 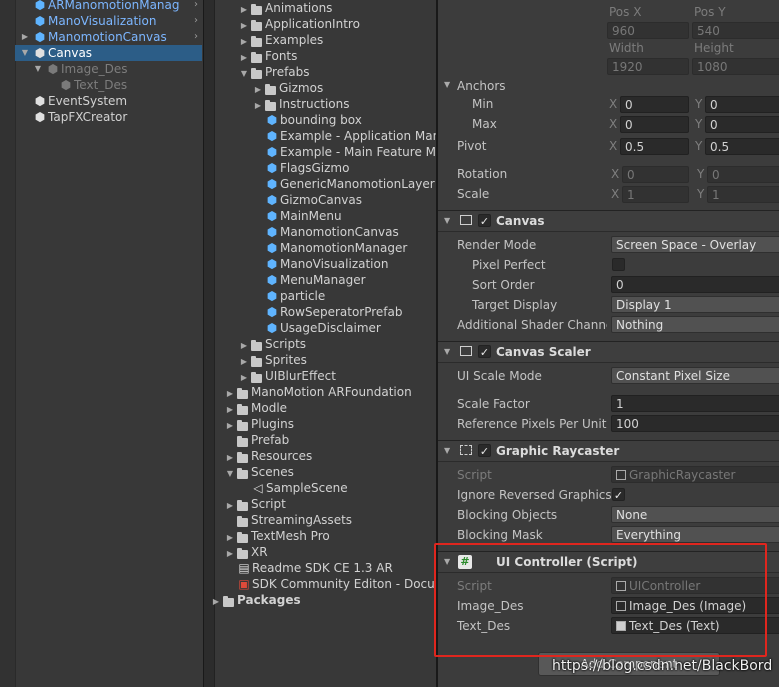 I want to click on ui-scale-mode-label: UI Scale Mode, so click(x=499, y=376).